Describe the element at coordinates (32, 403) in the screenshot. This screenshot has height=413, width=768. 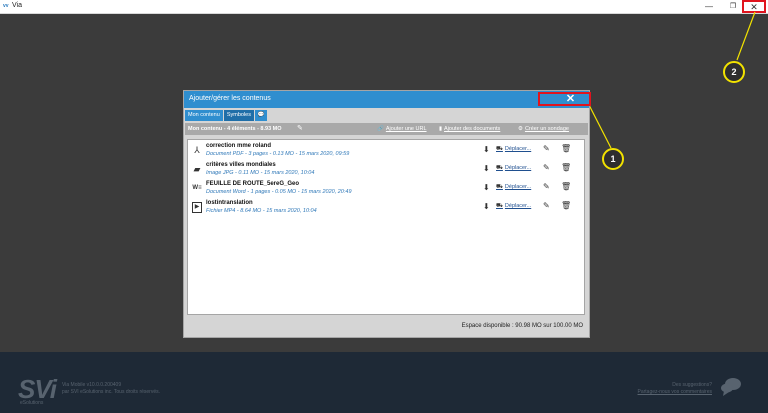
I see `svi-logo-subtitle: eSolutions` at that location.